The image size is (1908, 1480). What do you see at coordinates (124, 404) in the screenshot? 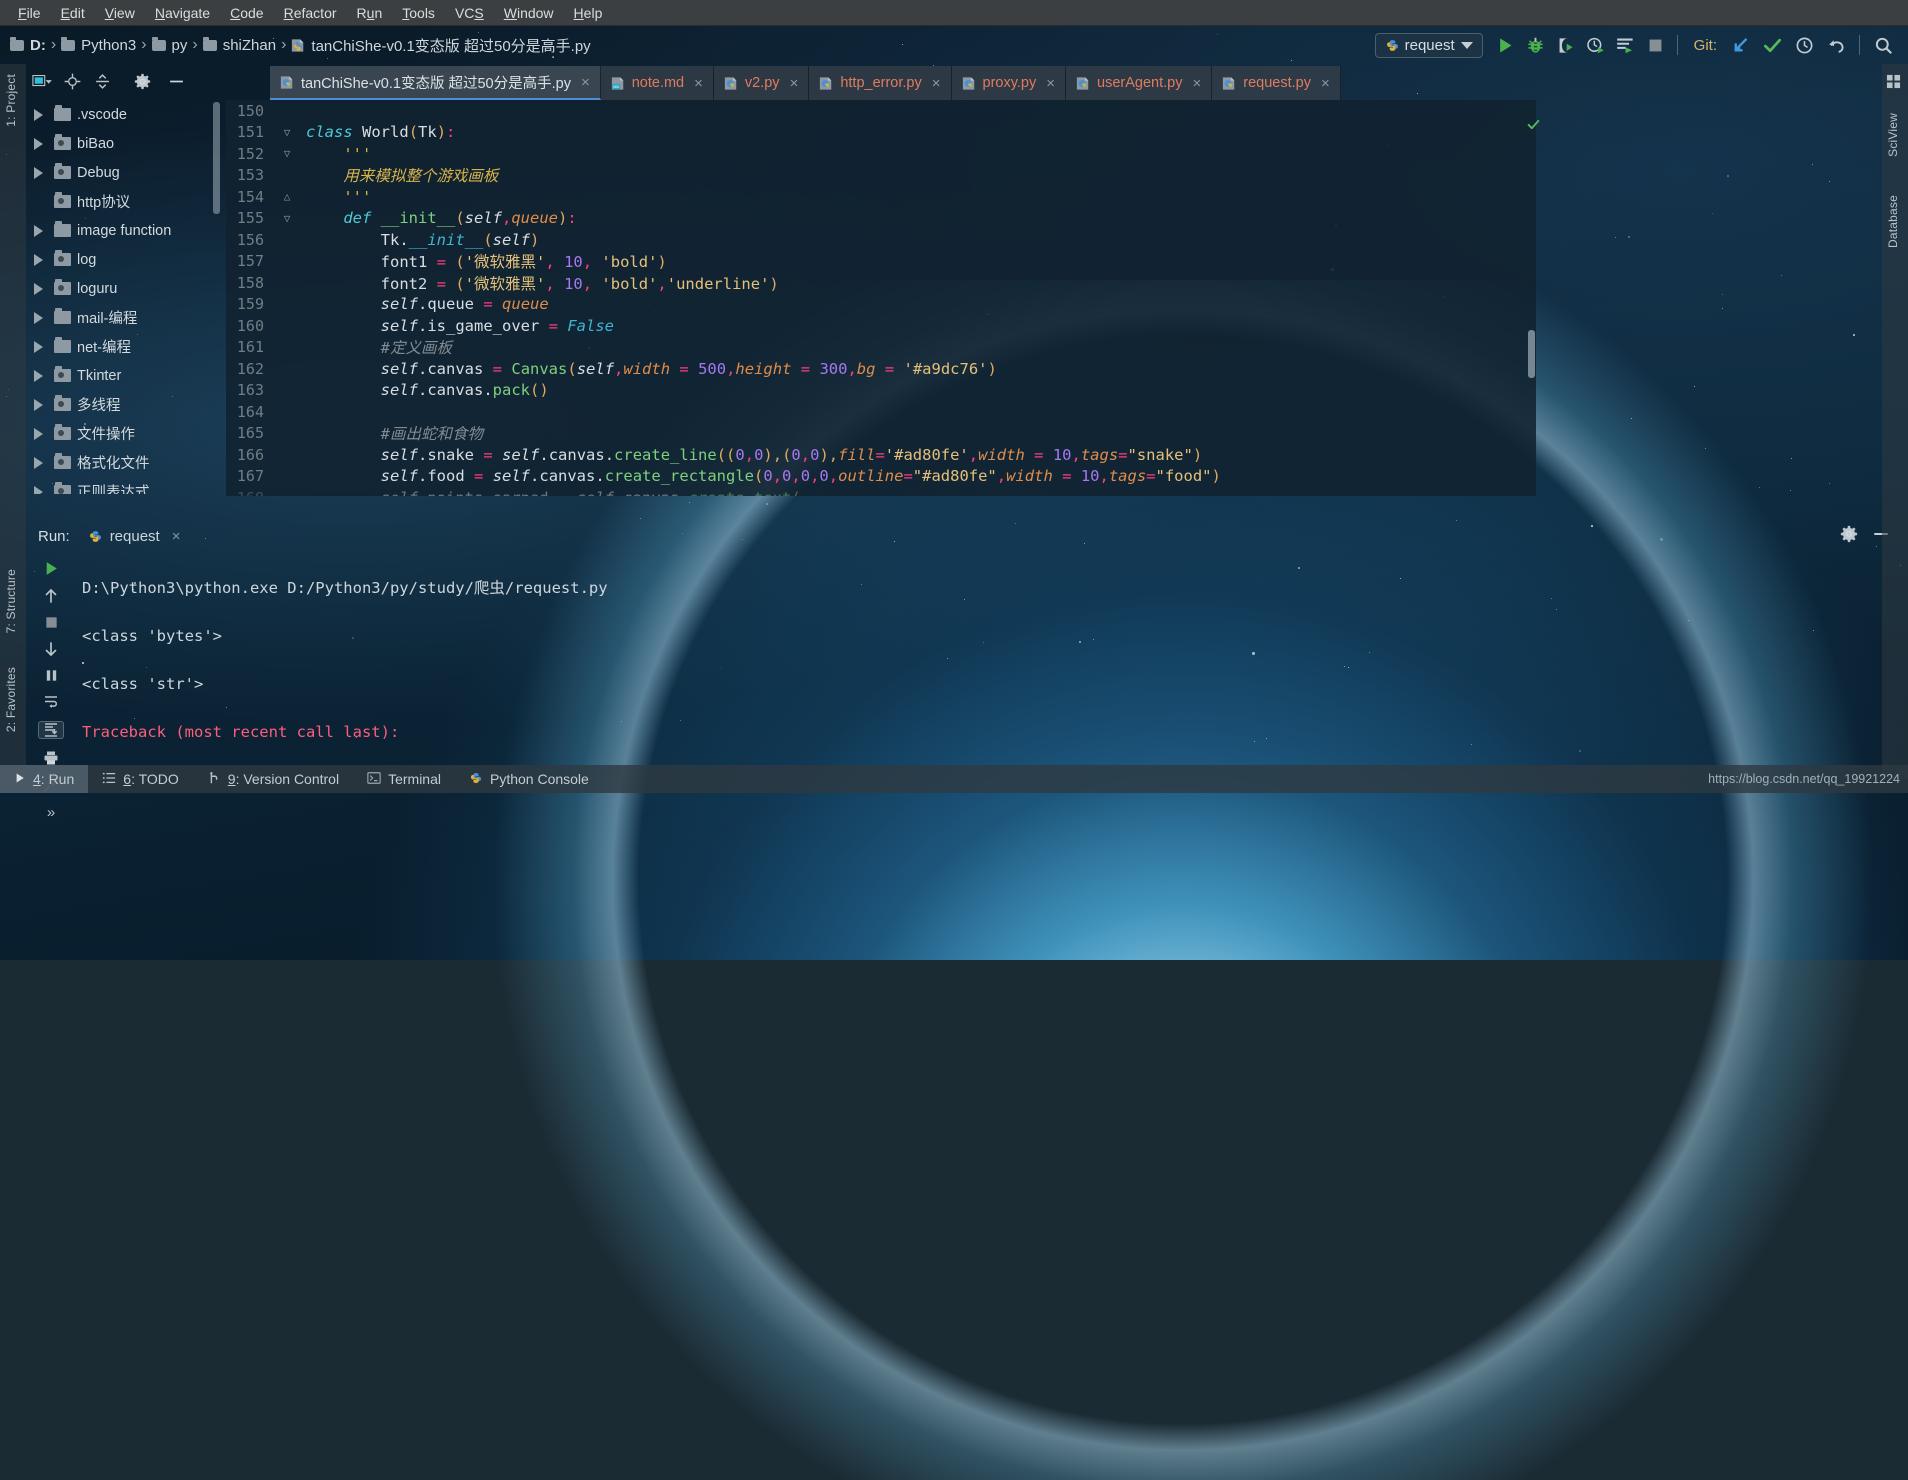
I see `tree-item-multithread: 多线程` at bounding box center [124, 404].